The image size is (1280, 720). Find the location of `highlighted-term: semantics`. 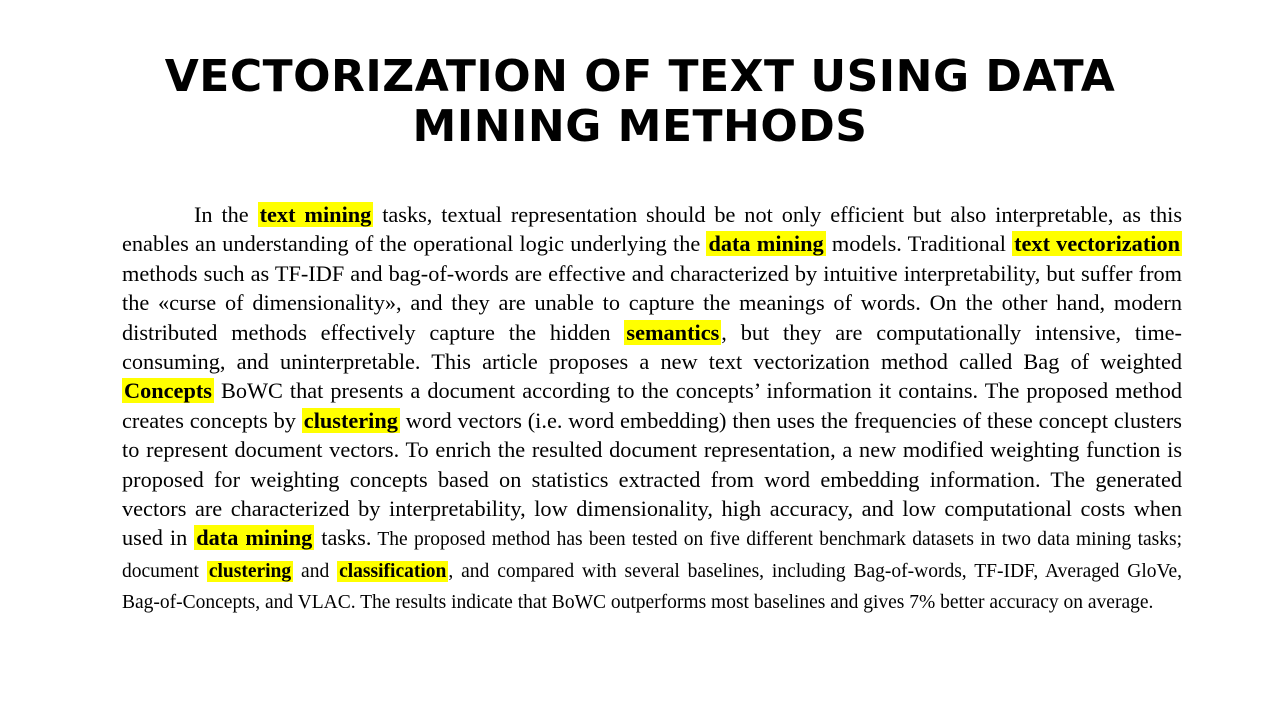

highlighted-term: semantics is located at coordinates (673, 332).